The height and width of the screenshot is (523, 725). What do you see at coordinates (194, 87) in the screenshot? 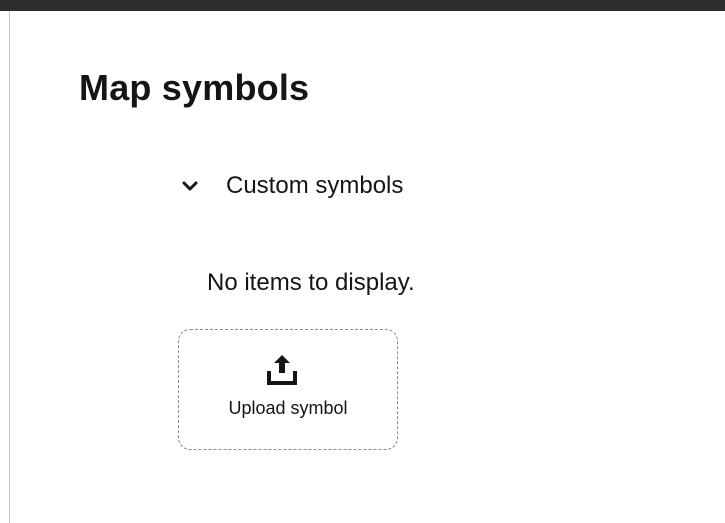
I see `page-title: Map symbols` at bounding box center [194, 87].